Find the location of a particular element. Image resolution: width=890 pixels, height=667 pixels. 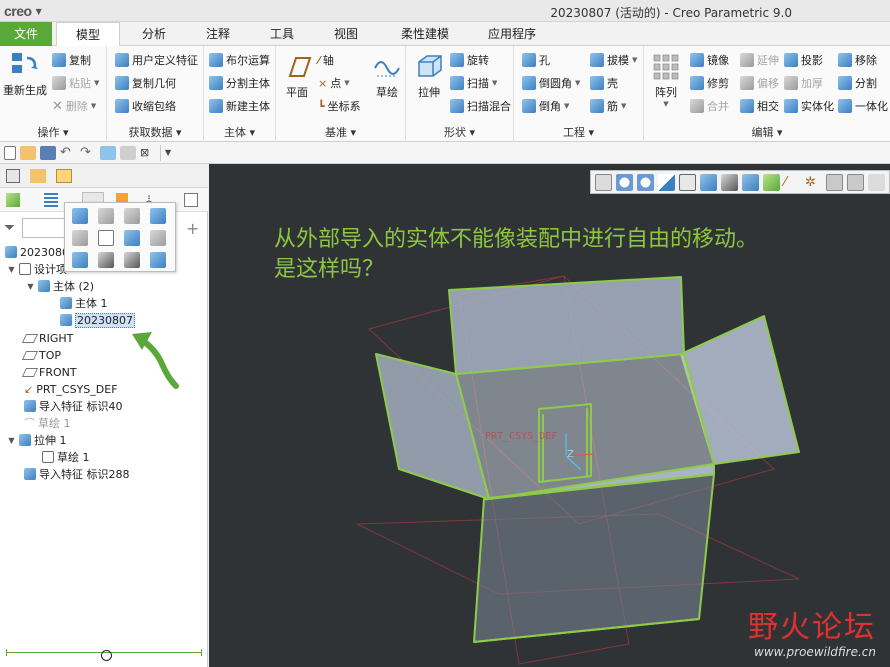

merge-button: 合并 is located at coordinates (709, 106).